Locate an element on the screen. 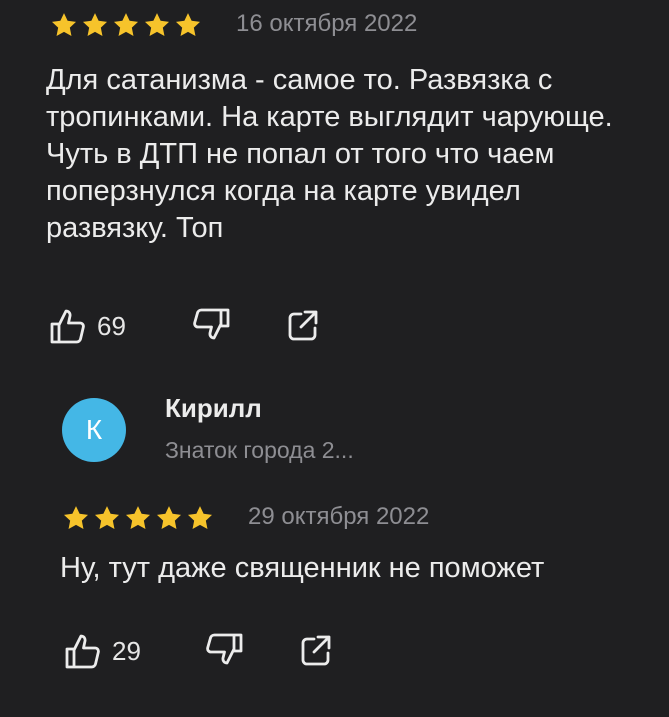 This screenshot has height=717, width=669. review-date: 29 октября 2022 is located at coordinates (339, 516).